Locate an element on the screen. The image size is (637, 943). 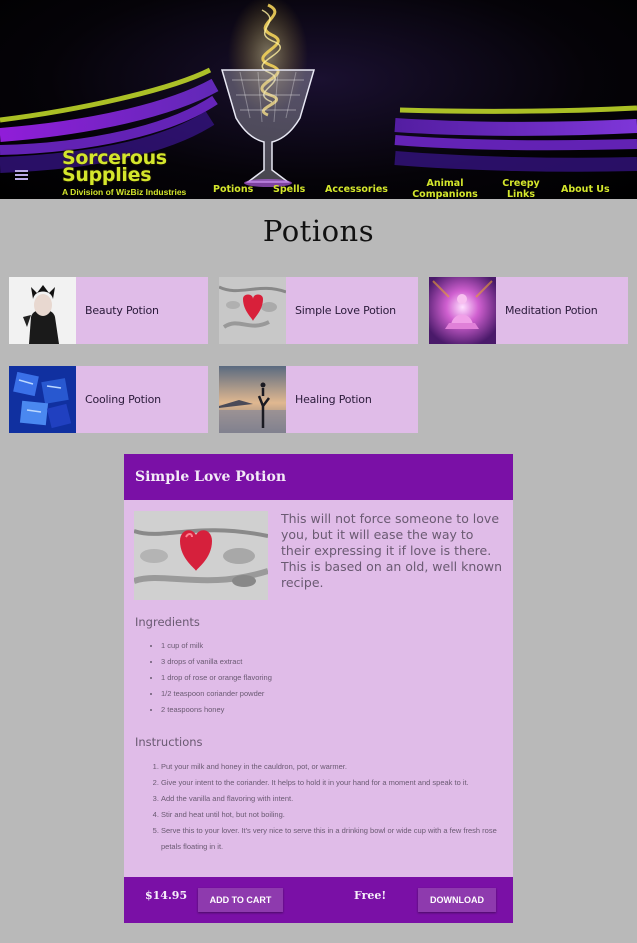
product-card-label: Beauty Potion is located at coordinates (122, 310).